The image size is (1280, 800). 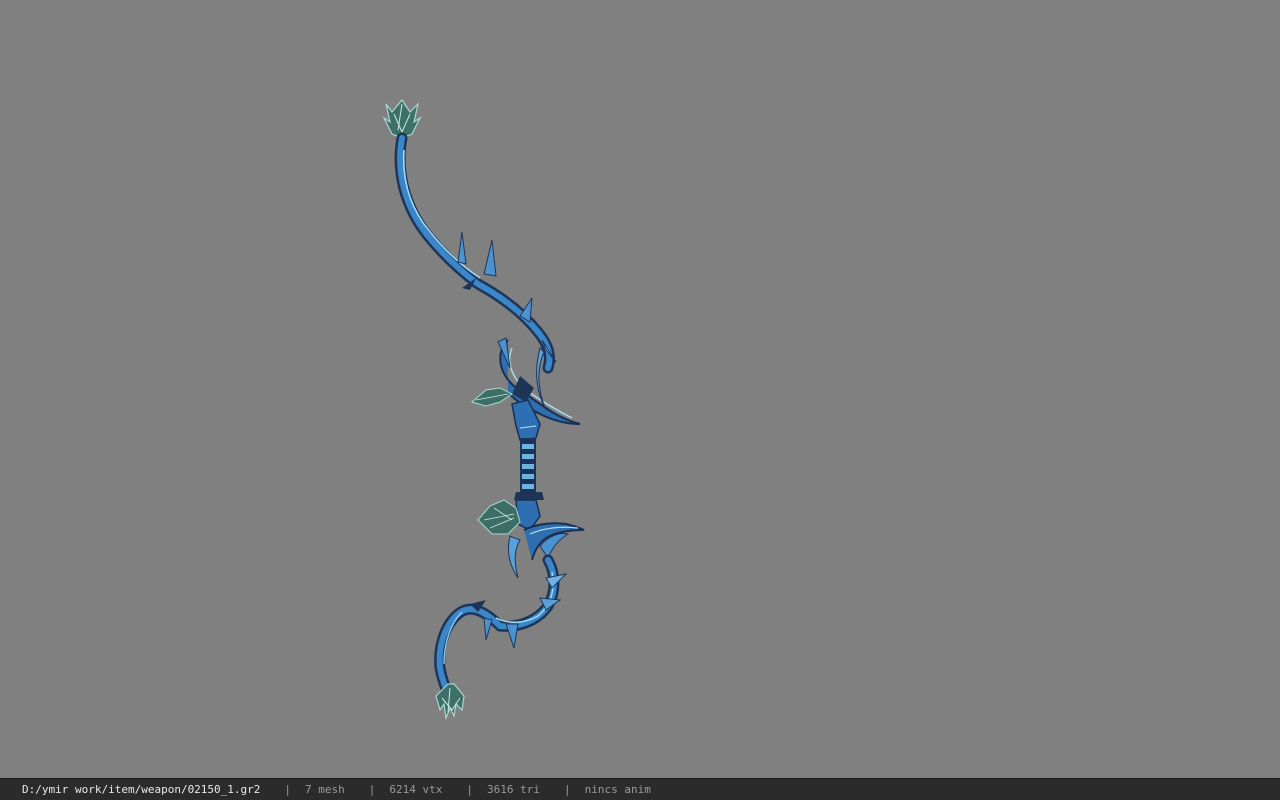 I want to click on lower-grip-ornament, so click(x=531, y=539).